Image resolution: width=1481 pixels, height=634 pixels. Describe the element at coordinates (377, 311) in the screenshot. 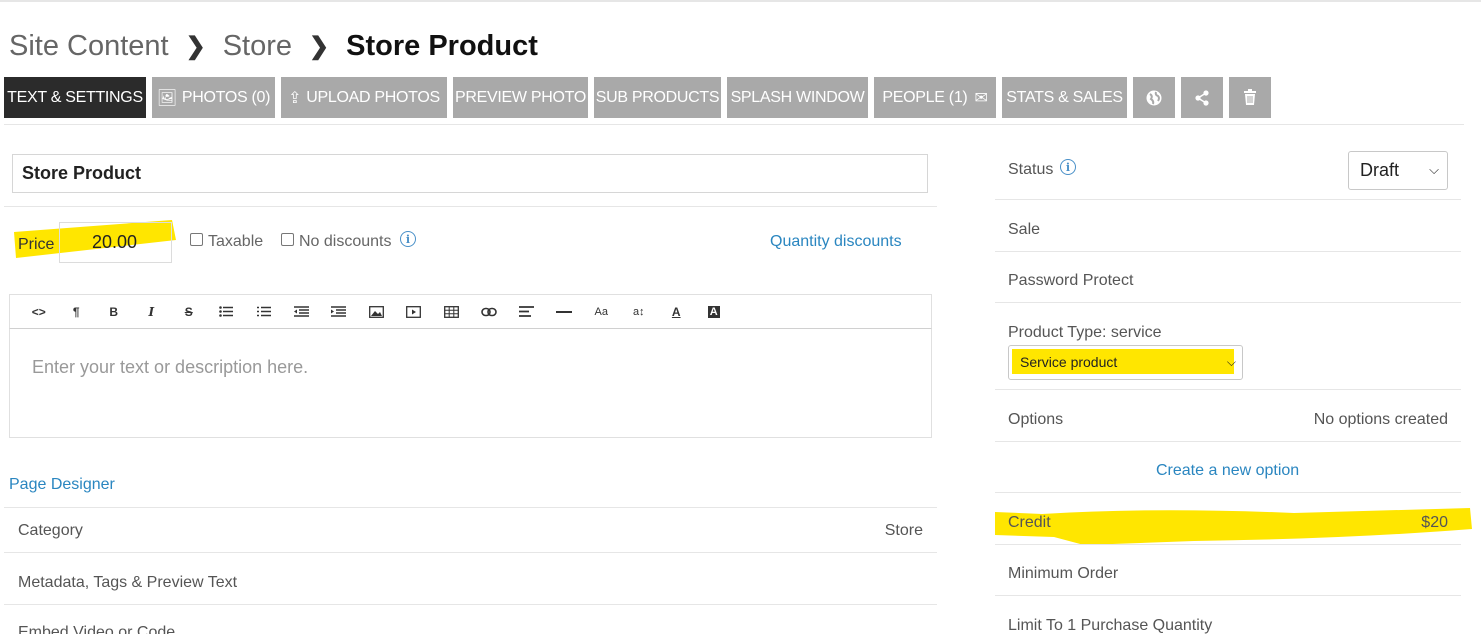

I see `image-icon` at that location.